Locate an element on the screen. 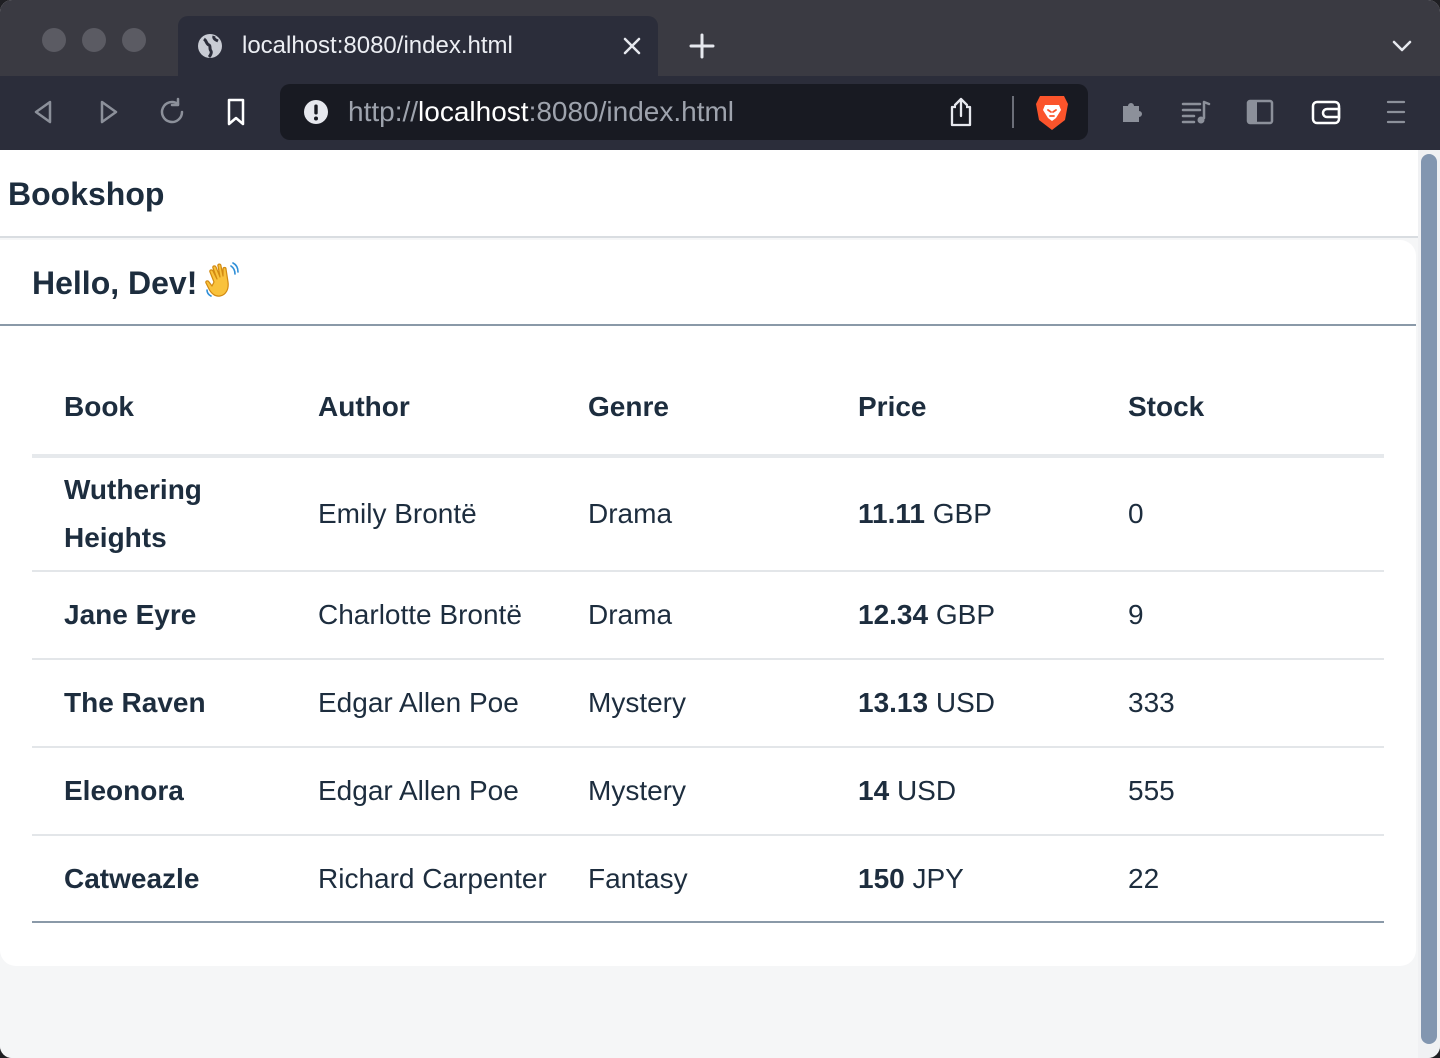 This screenshot has height=1058, width=1440. price-cell: 150 JPY is located at coordinates (961, 879).